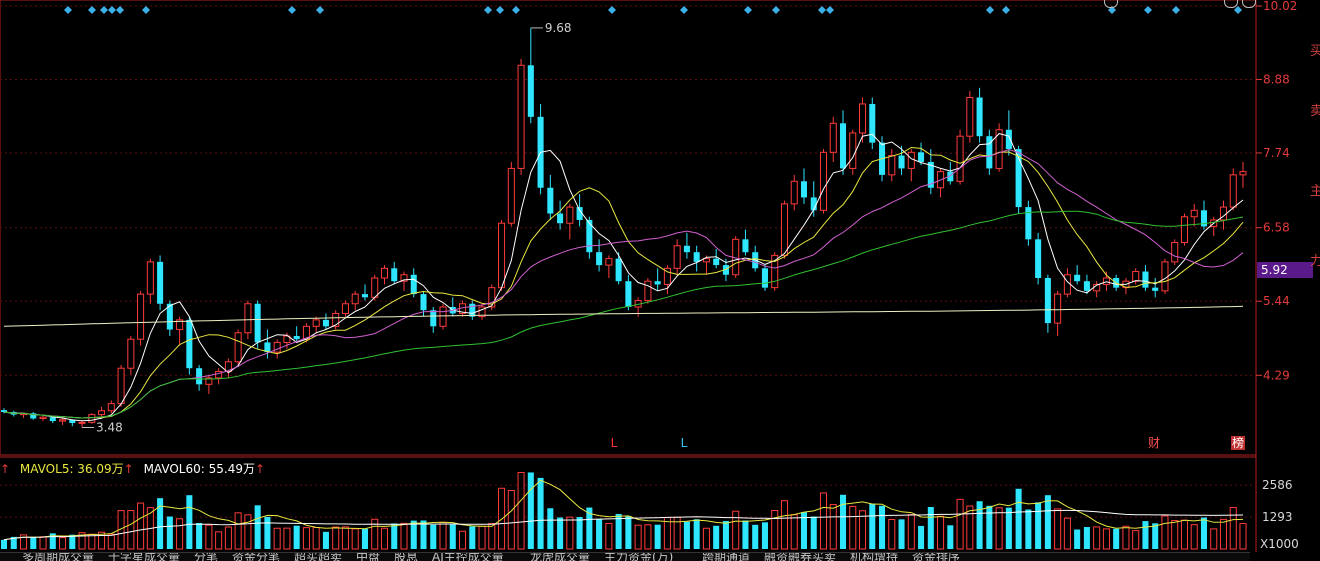 The height and width of the screenshot is (561, 1320). I want to click on event-marker: 榜, so click(1238, 442).